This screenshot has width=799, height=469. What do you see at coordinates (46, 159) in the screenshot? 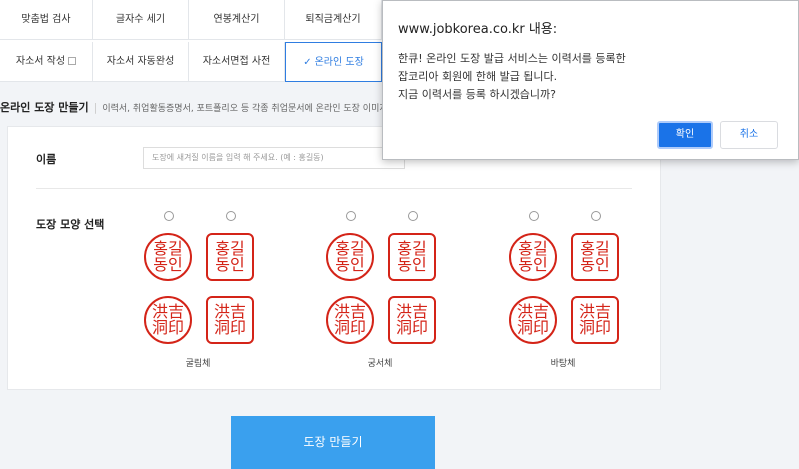
I see `name-label: 이름` at bounding box center [46, 159].